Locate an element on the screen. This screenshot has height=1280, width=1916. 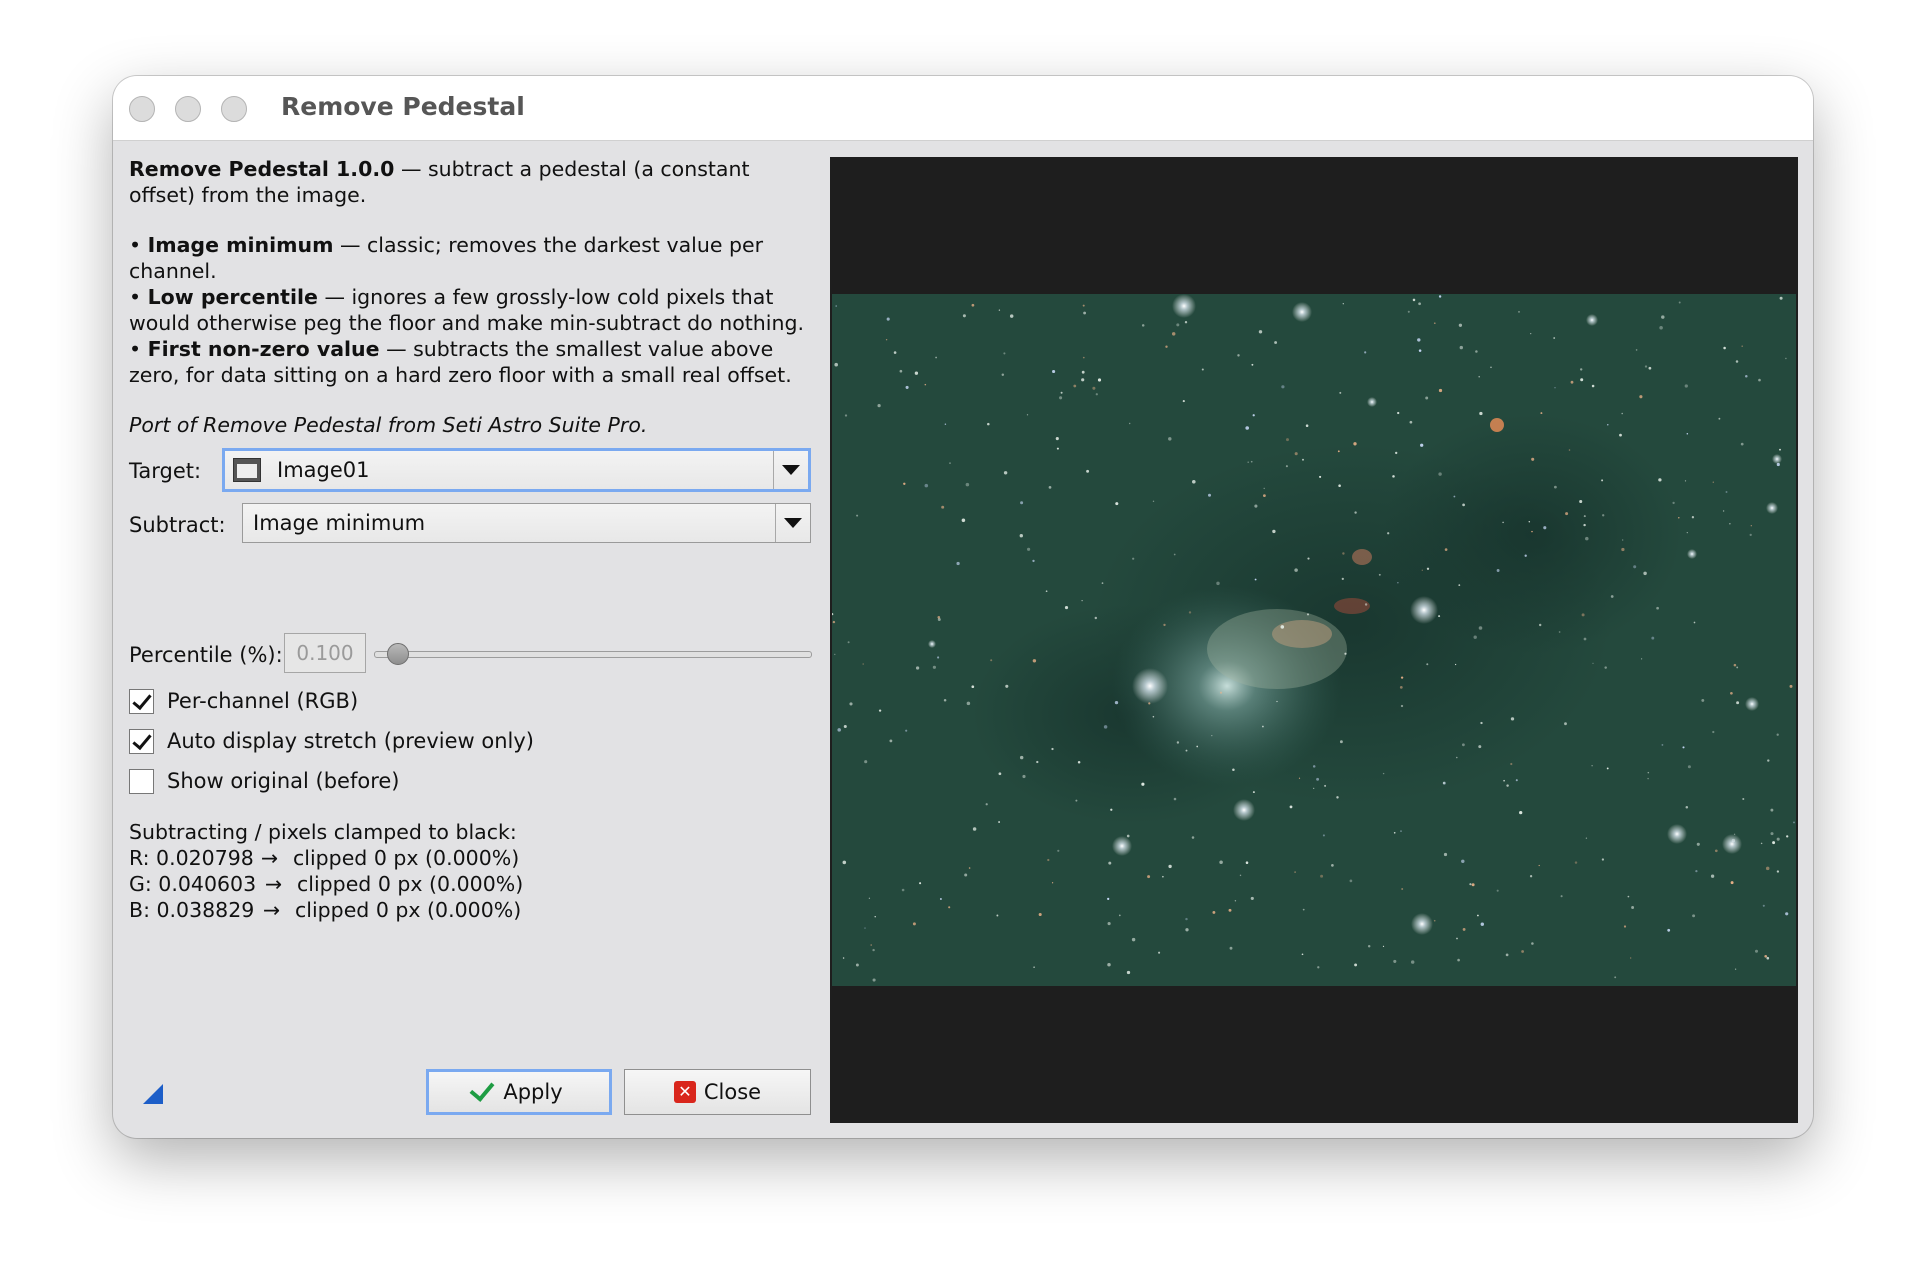
close-icon: ✕ is located at coordinates (684, 1092).